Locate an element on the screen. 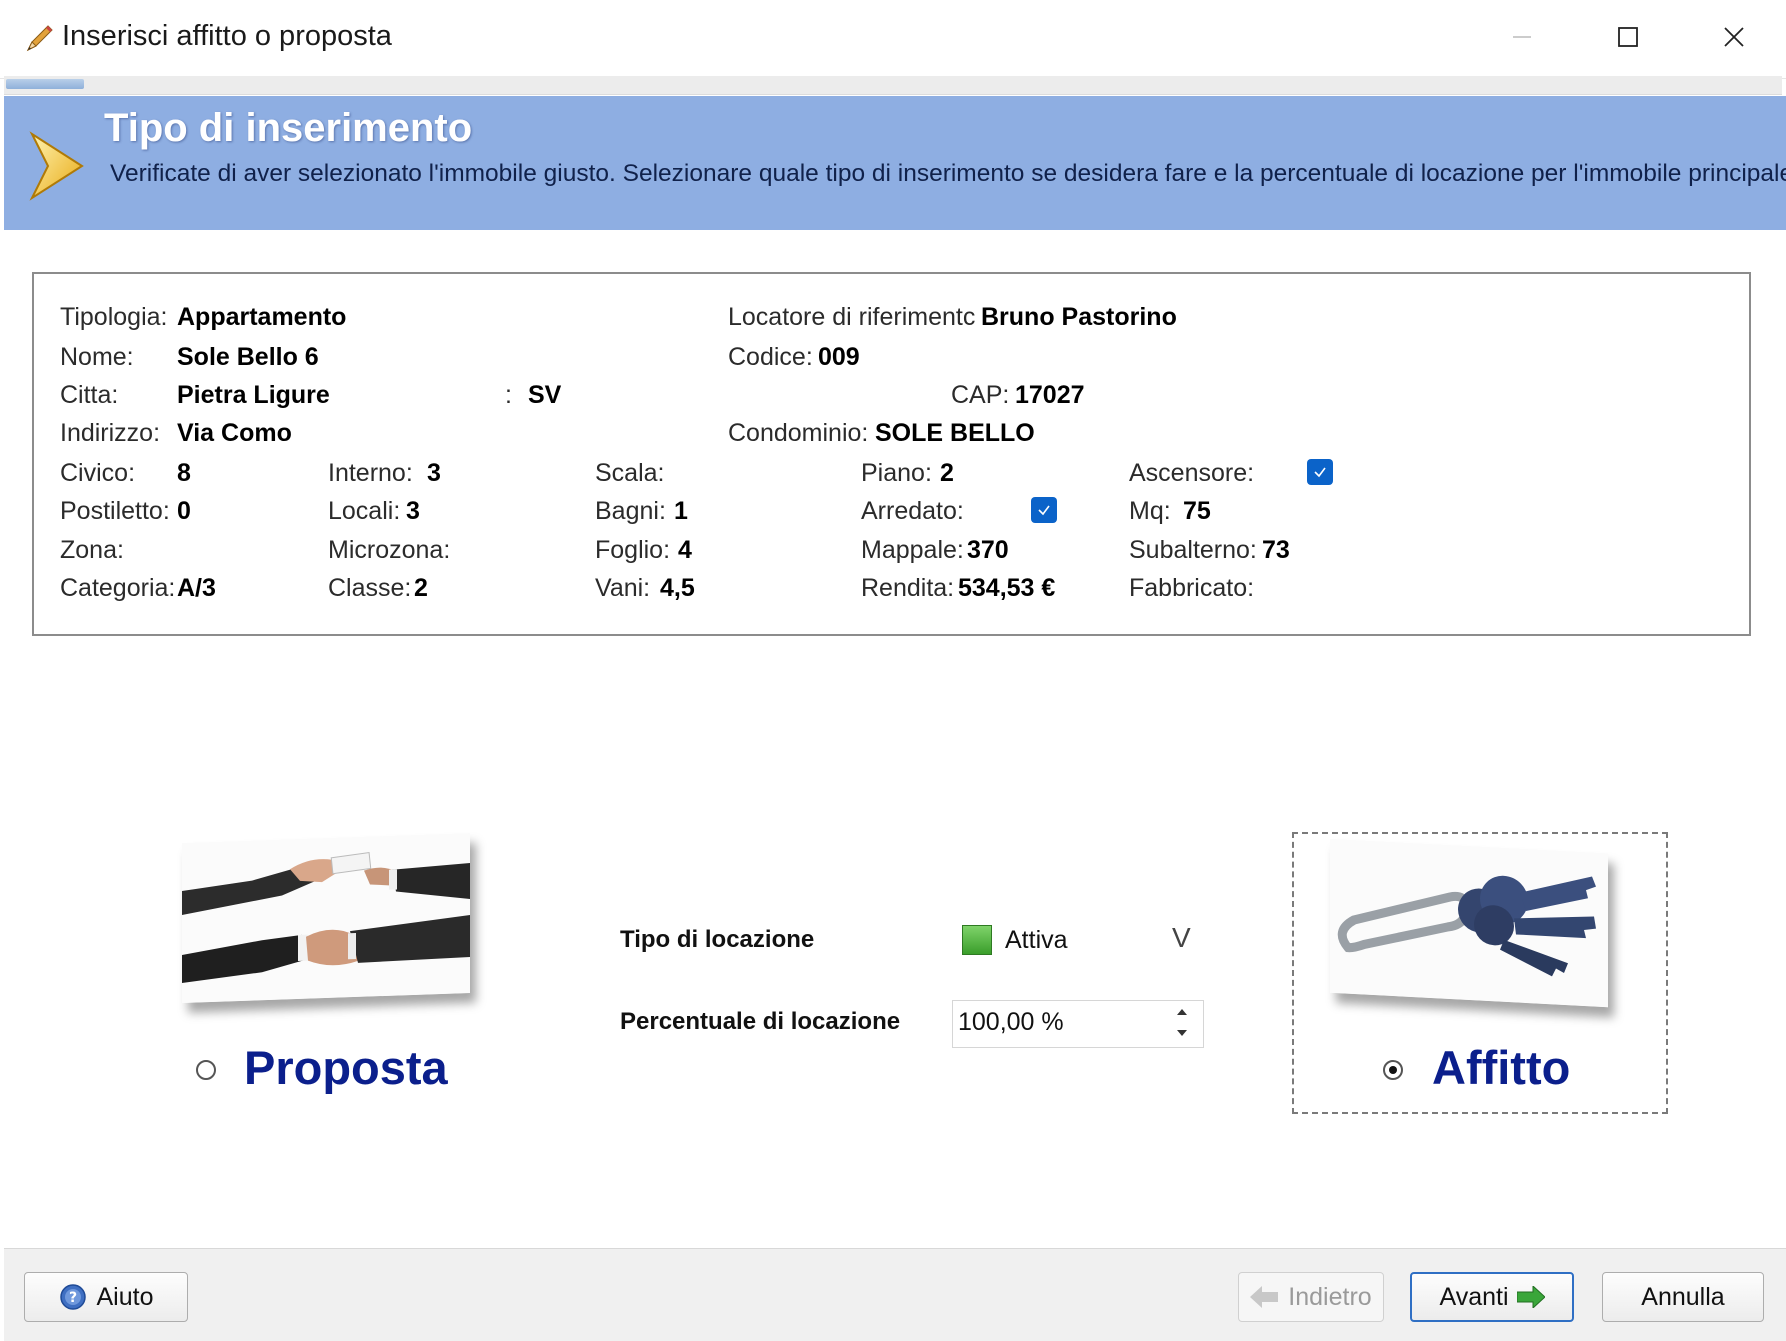  chevron-up-icon is located at coordinates (1182, 1012).